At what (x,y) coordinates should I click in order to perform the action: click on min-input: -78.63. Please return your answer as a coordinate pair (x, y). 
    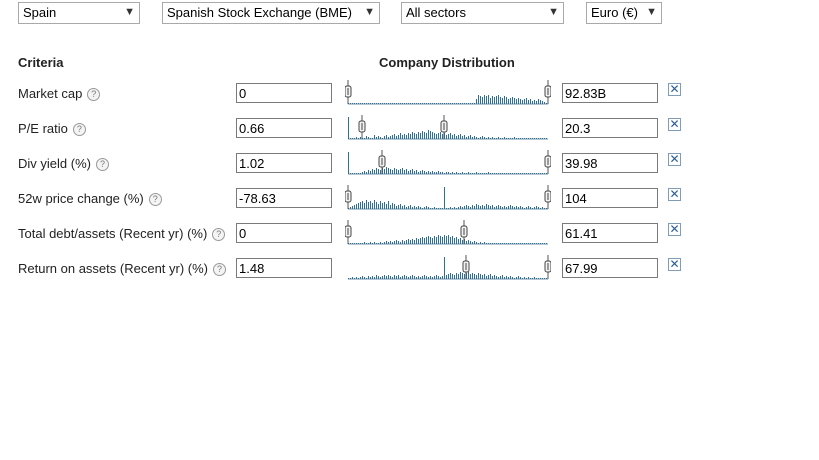
    Looking at the image, I should click on (284, 198).